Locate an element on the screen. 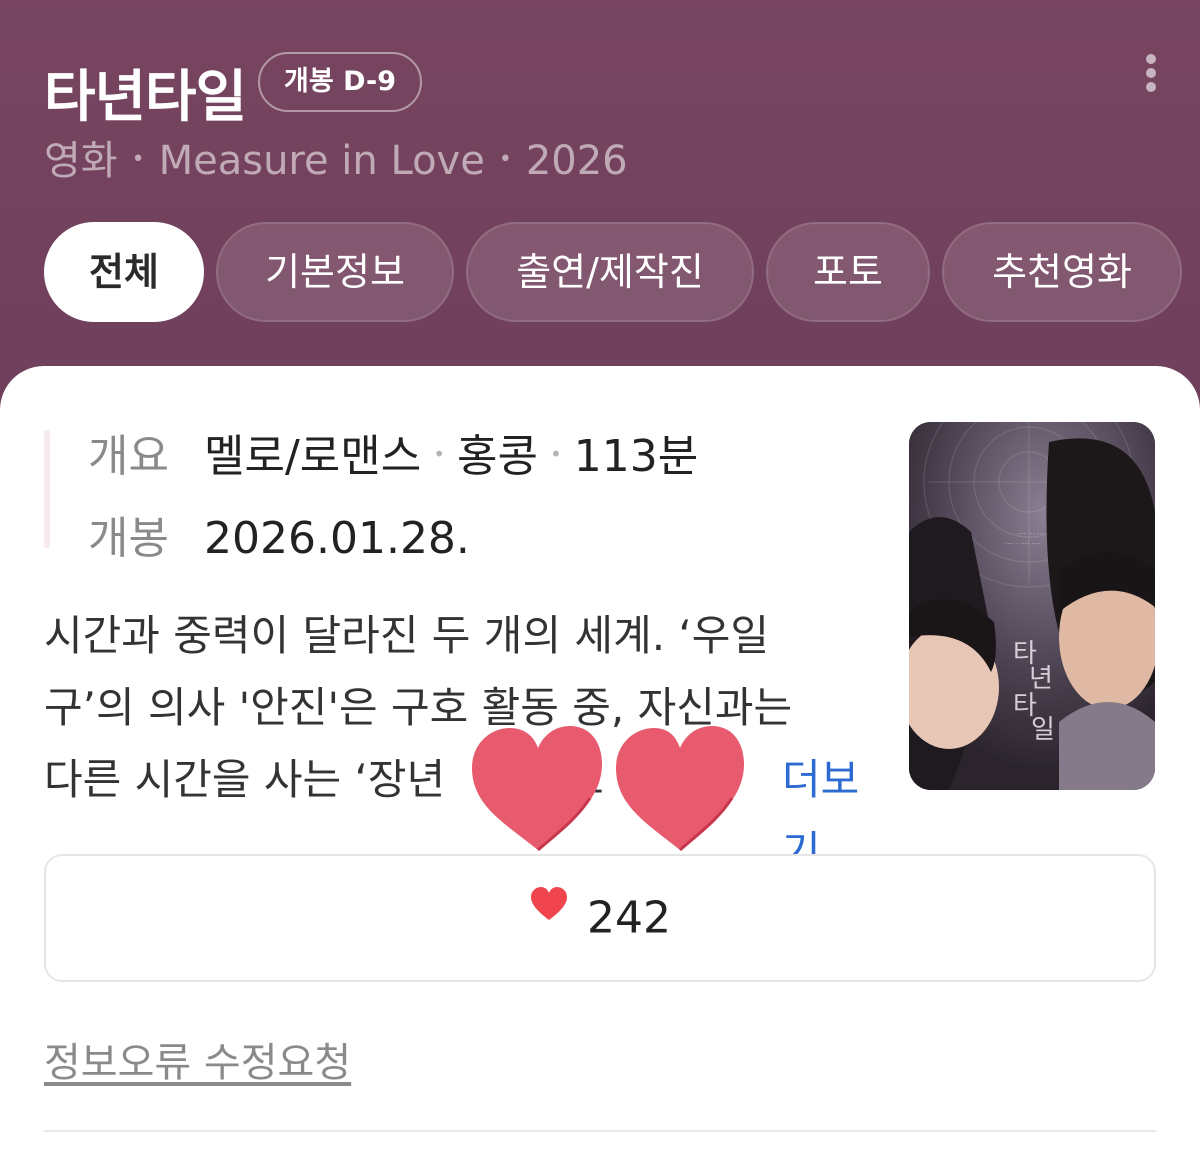 The image size is (1200, 1166). heart-icon is located at coordinates (549, 917).